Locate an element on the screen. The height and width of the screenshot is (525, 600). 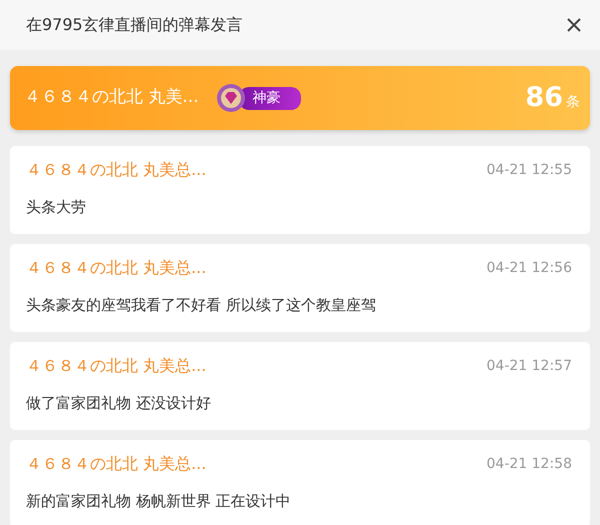
message-count: 86 is located at coordinates (544, 97).